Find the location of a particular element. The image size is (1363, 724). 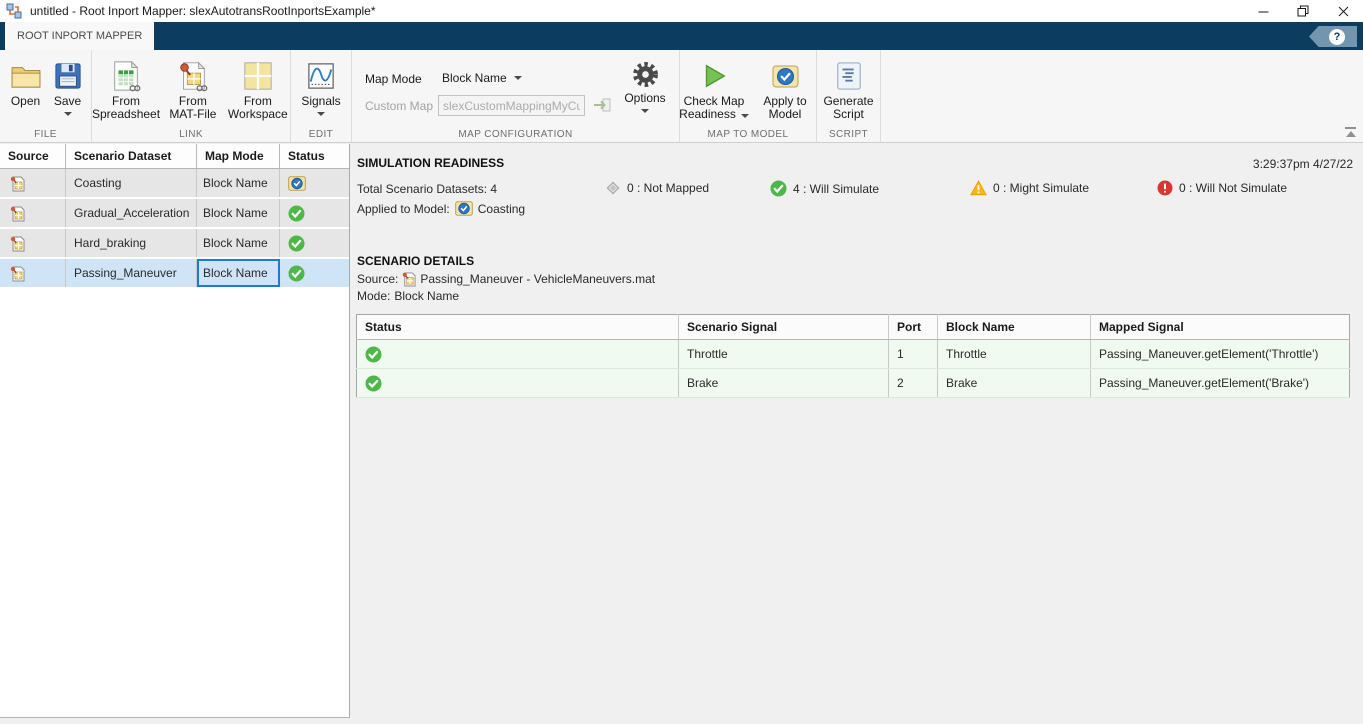

section-file: Open Save FILE is located at coordinates (46, 96).